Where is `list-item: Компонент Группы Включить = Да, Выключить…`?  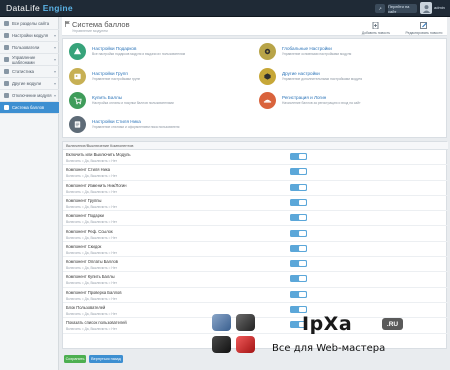 list-item: Компонент Группы Включить = Да, Выключить… is located at coordinates (255, 204).